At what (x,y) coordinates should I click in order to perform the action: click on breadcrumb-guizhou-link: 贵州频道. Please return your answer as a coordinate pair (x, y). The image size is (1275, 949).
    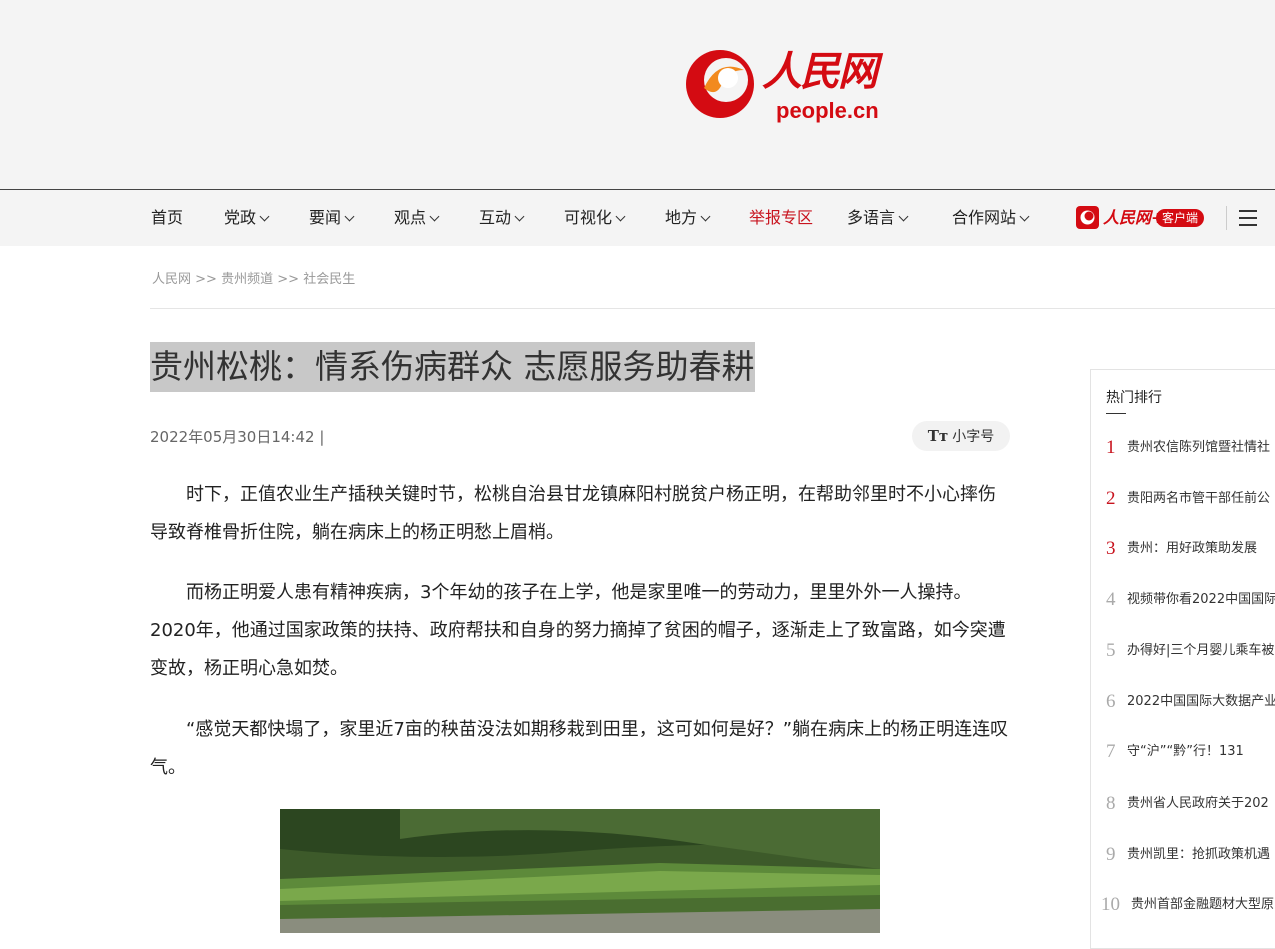
    Looking at the image, I should click on (247, 279).